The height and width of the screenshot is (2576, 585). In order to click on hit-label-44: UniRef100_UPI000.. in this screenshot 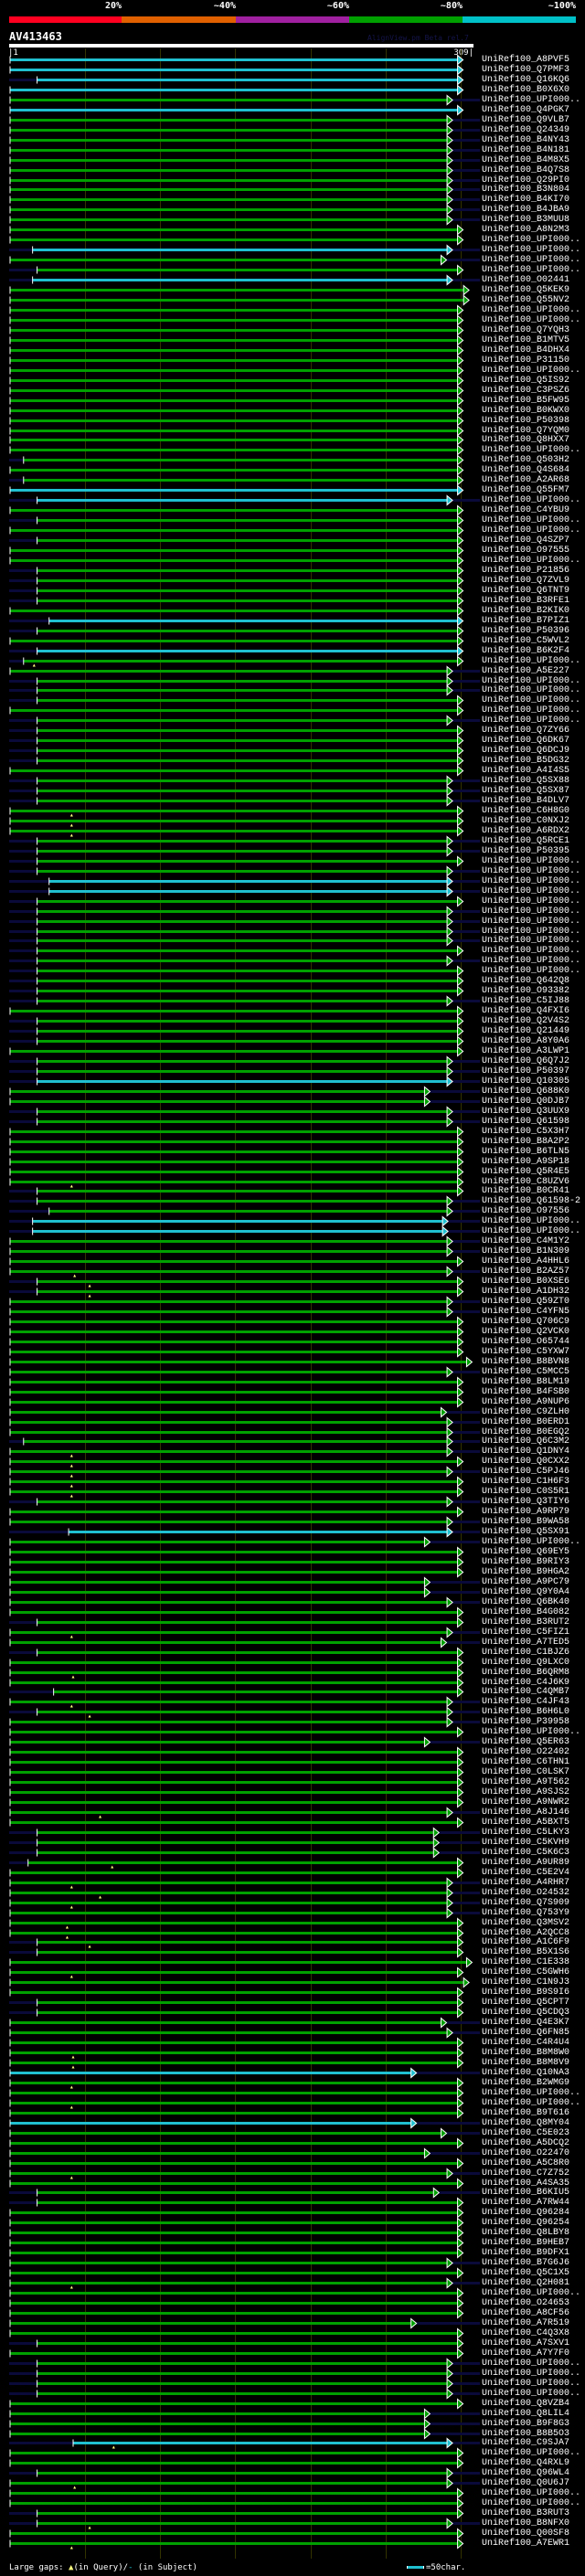, I will do `click(531, 500)`.